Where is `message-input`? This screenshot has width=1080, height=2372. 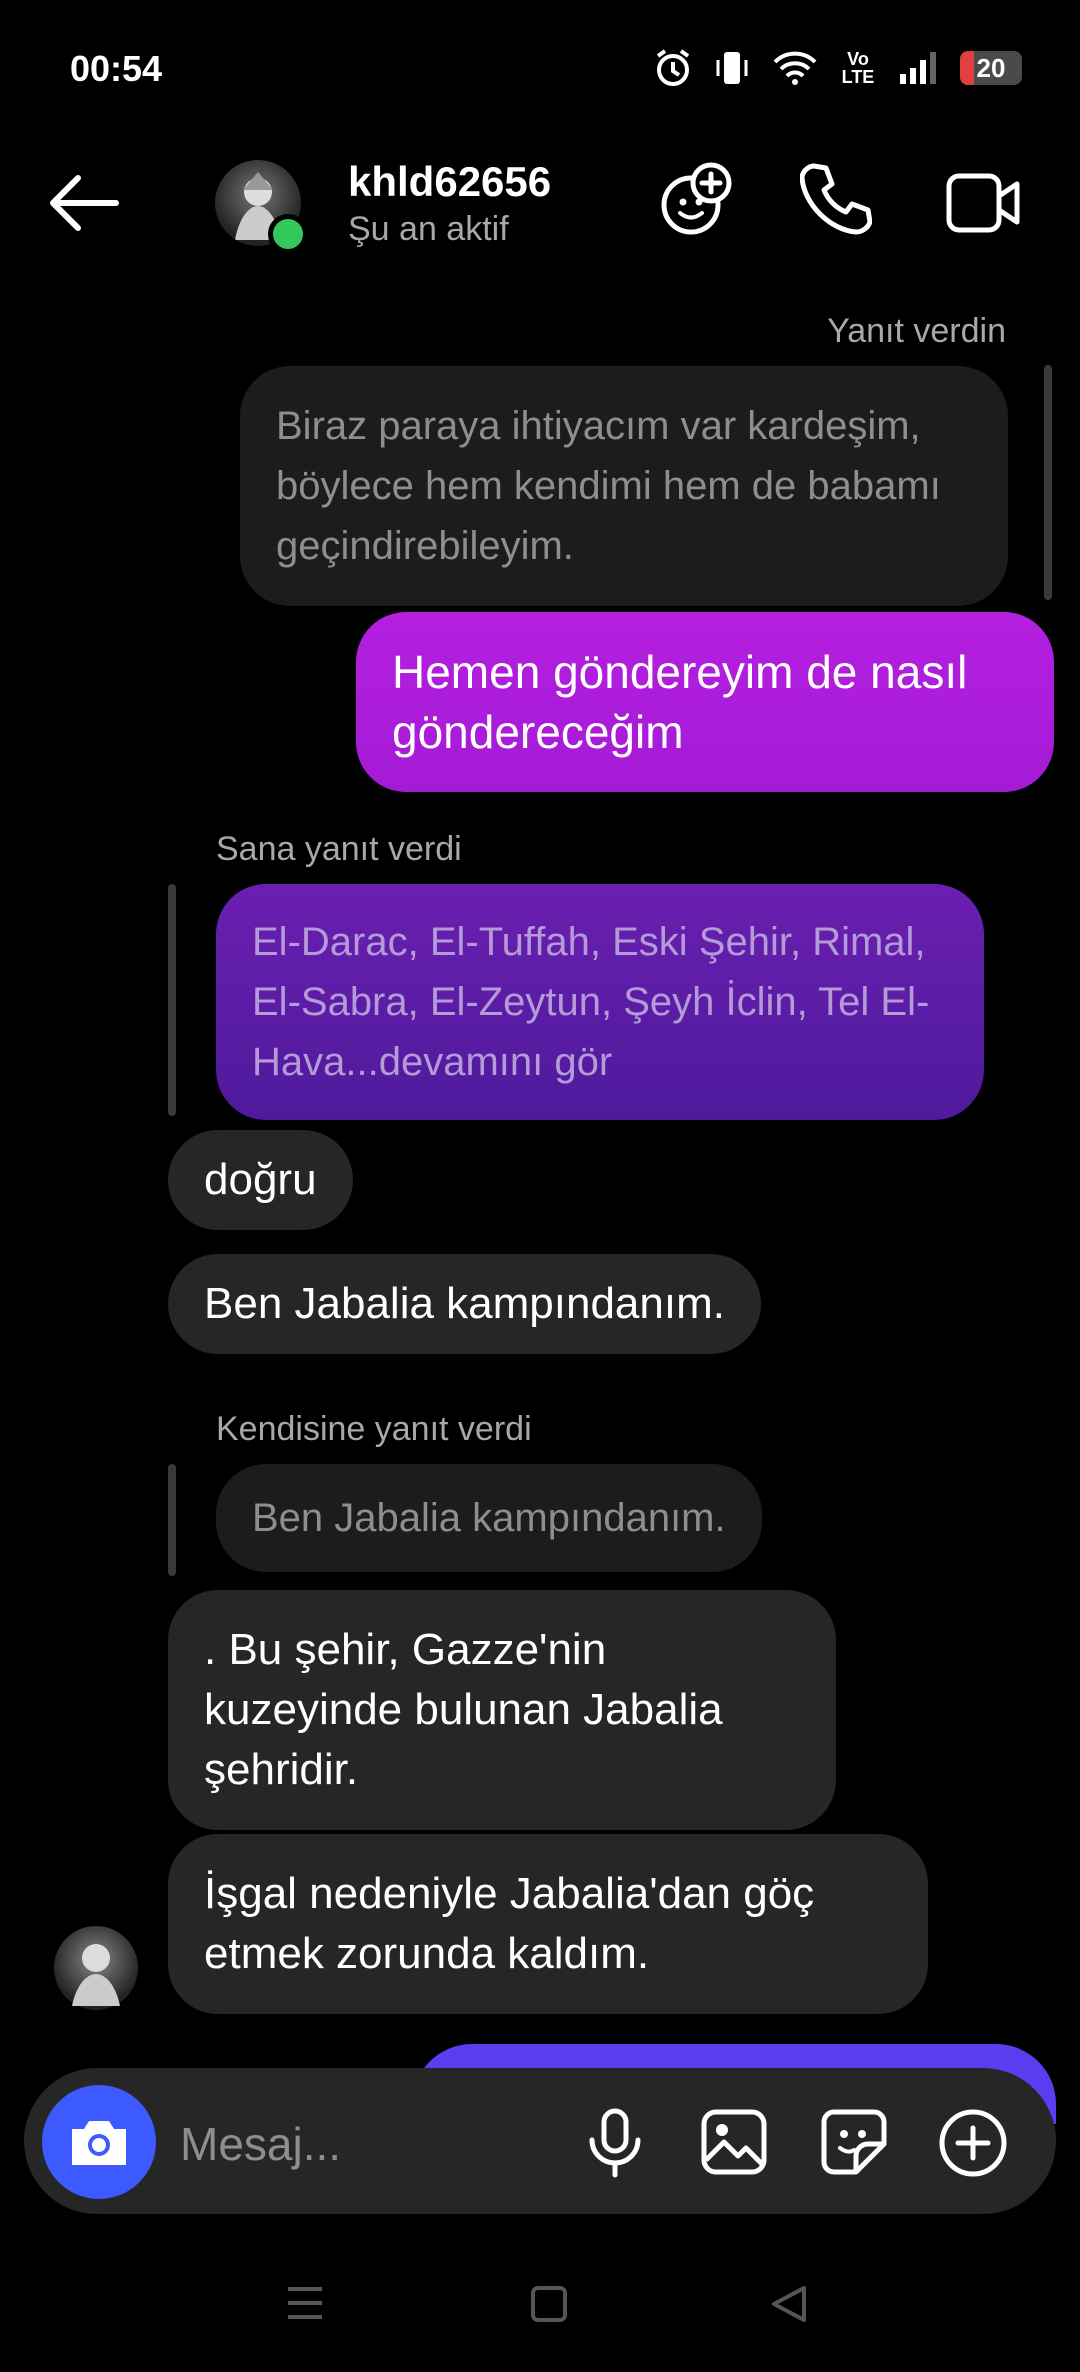
message-input is located at coordinates (370, 2144).